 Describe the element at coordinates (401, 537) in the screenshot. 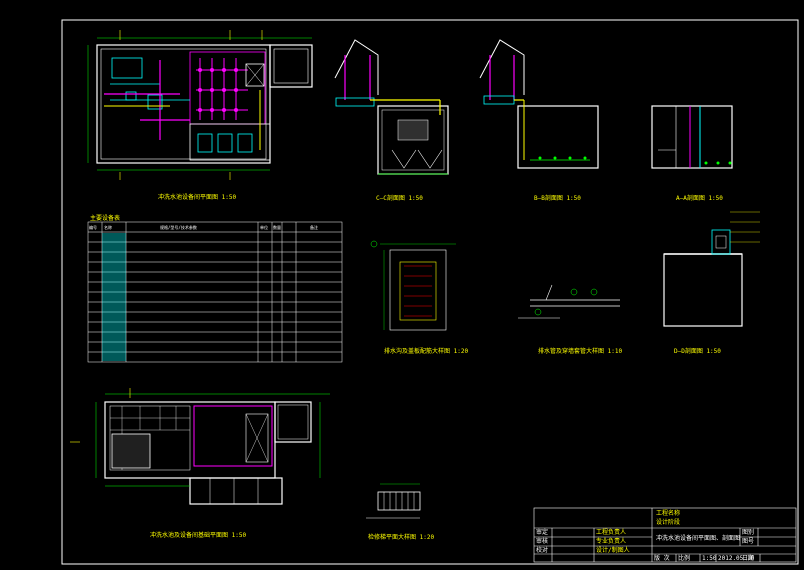

I see `caption-detail-3: 检修梯平面大样图 1:20` at that location.